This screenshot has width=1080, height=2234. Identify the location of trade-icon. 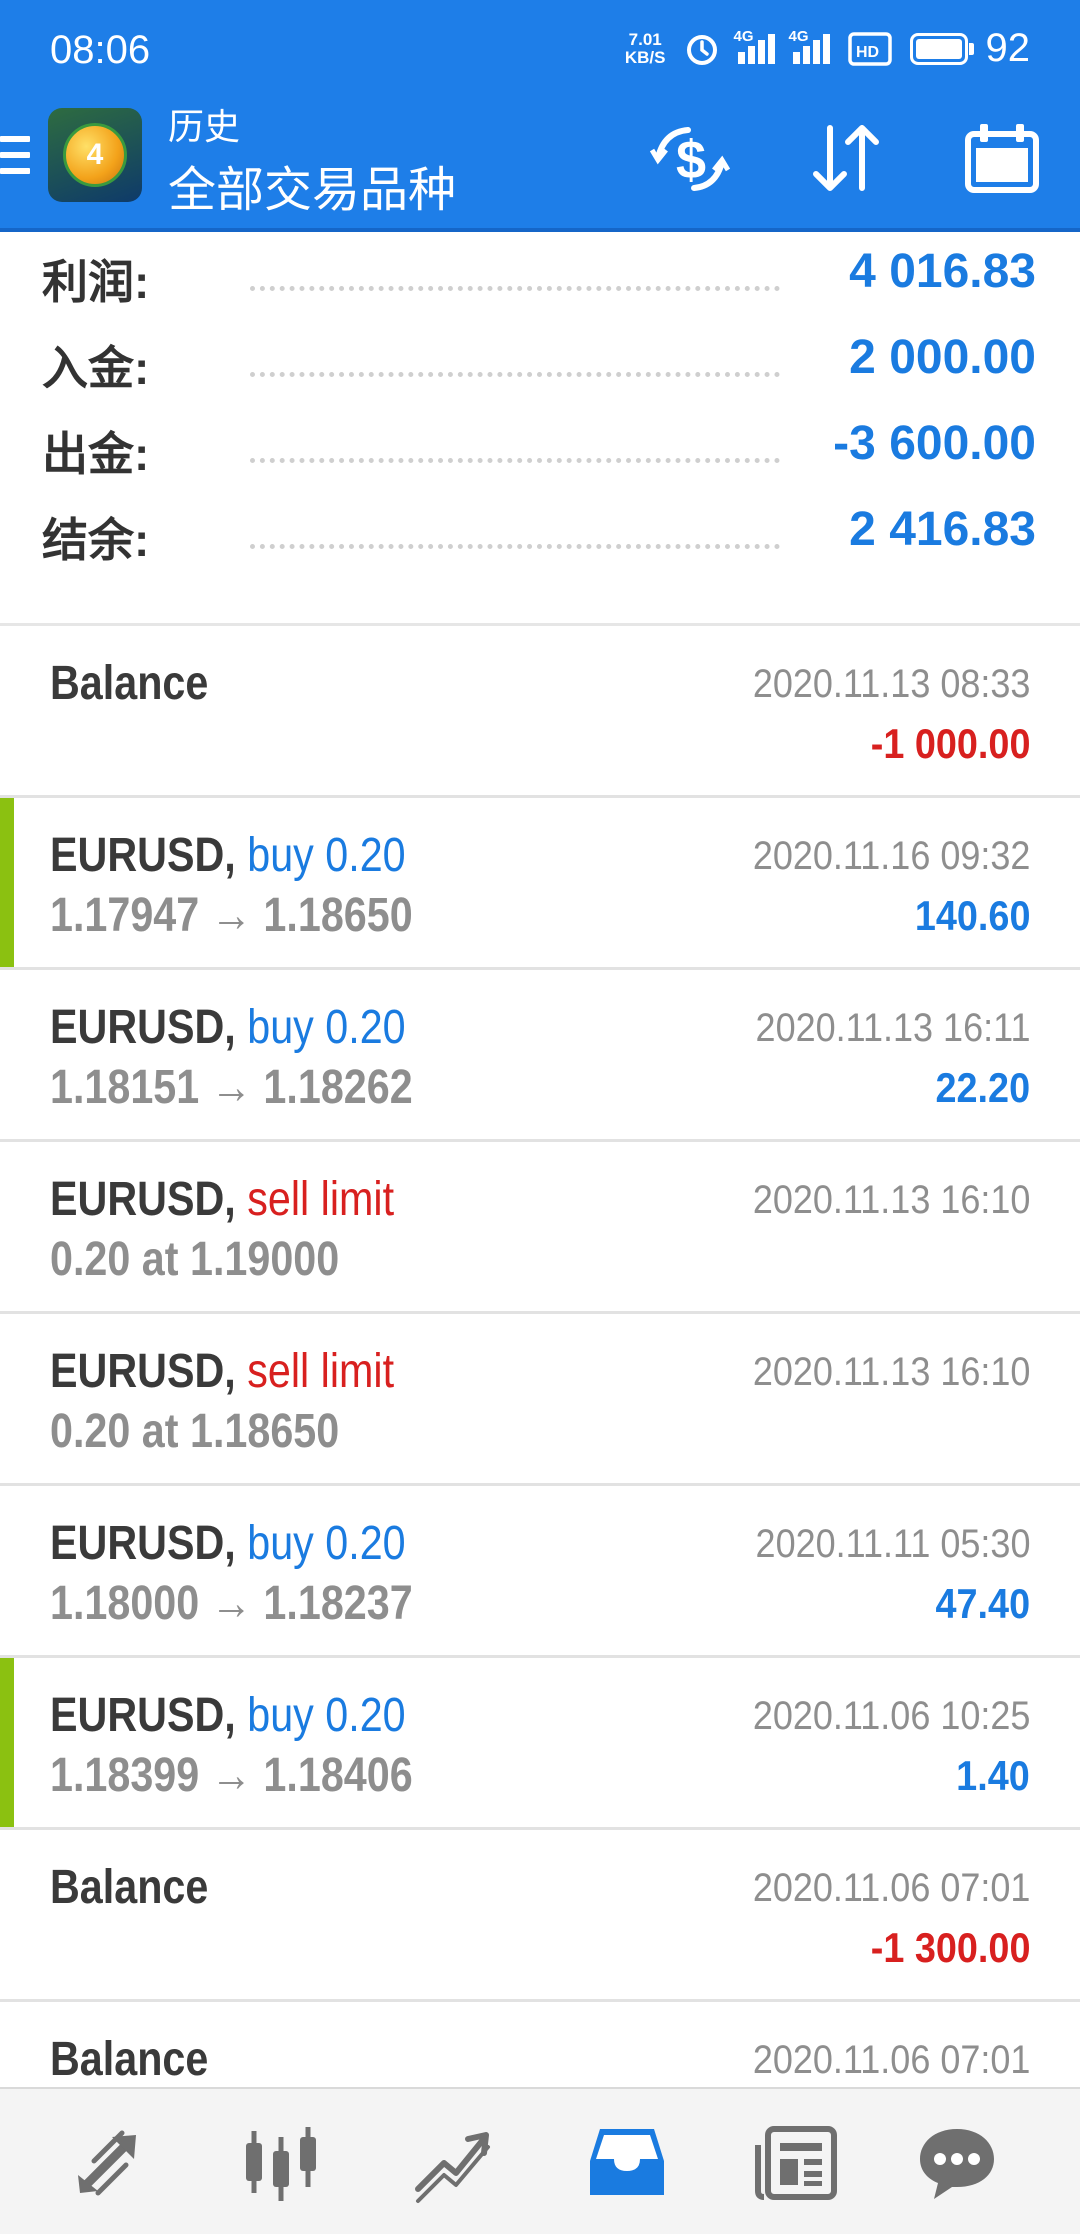
(453, 2162).